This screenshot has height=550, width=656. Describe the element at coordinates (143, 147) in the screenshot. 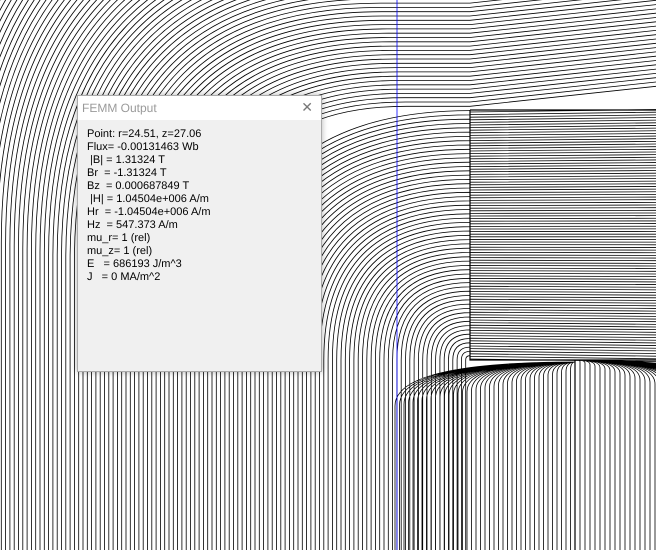

I see `output-line: Flux= -0.00131463 Wb` at that location.